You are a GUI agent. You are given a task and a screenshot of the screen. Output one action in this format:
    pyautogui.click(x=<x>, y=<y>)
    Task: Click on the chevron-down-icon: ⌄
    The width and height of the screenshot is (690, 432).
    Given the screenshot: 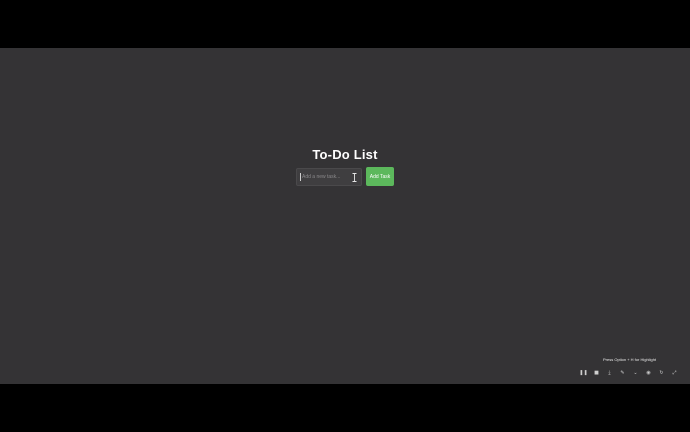 What is the action you would take?
    pyautogui.click(x=635, y=373)
    